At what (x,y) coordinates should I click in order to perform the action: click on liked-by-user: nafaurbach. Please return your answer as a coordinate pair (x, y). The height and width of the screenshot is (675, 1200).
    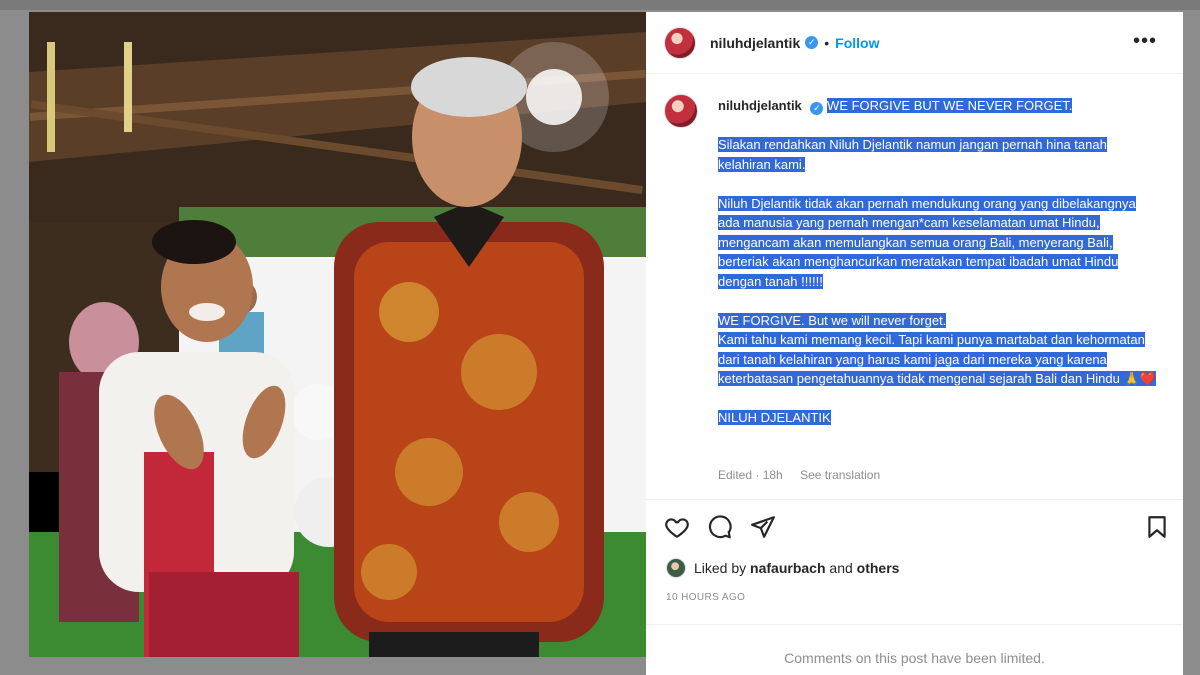
    Looking at the image, I should click on (787, 568).